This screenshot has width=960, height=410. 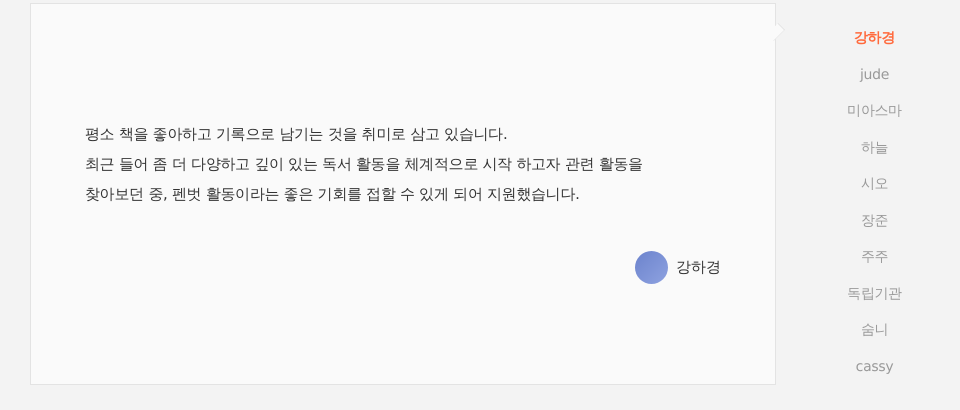 I want to click on member-tab: cassy, so click(x=874, y=366).